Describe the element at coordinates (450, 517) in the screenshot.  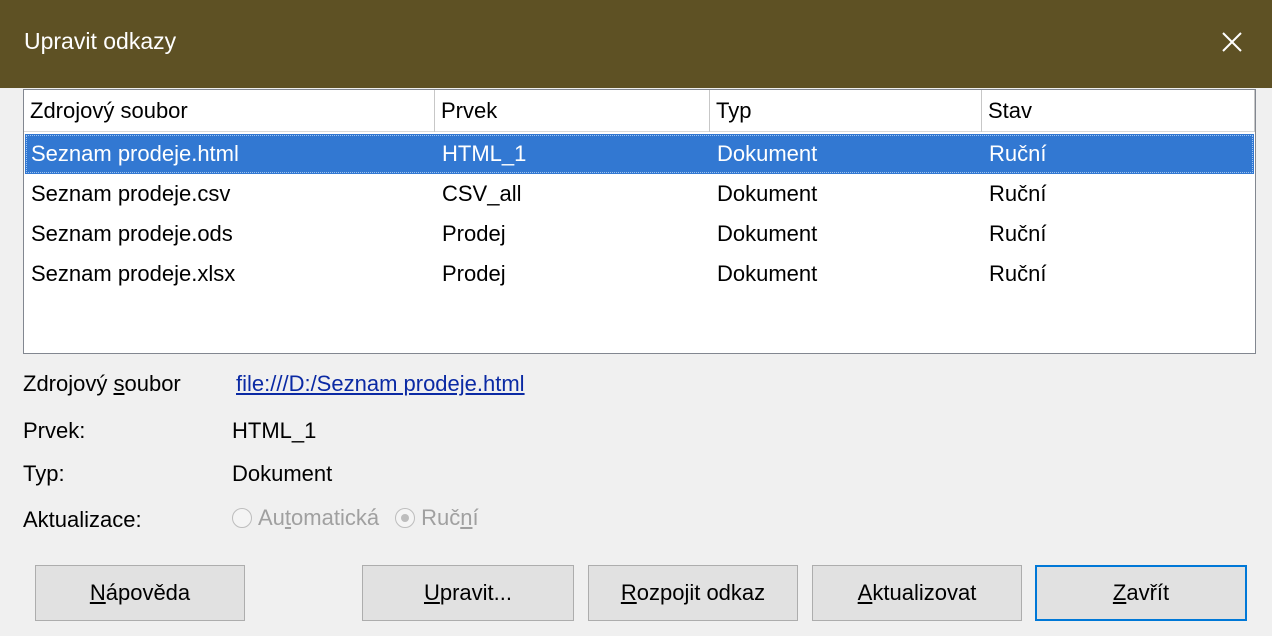
I see `radio-manual-label: Ruční` at that location.